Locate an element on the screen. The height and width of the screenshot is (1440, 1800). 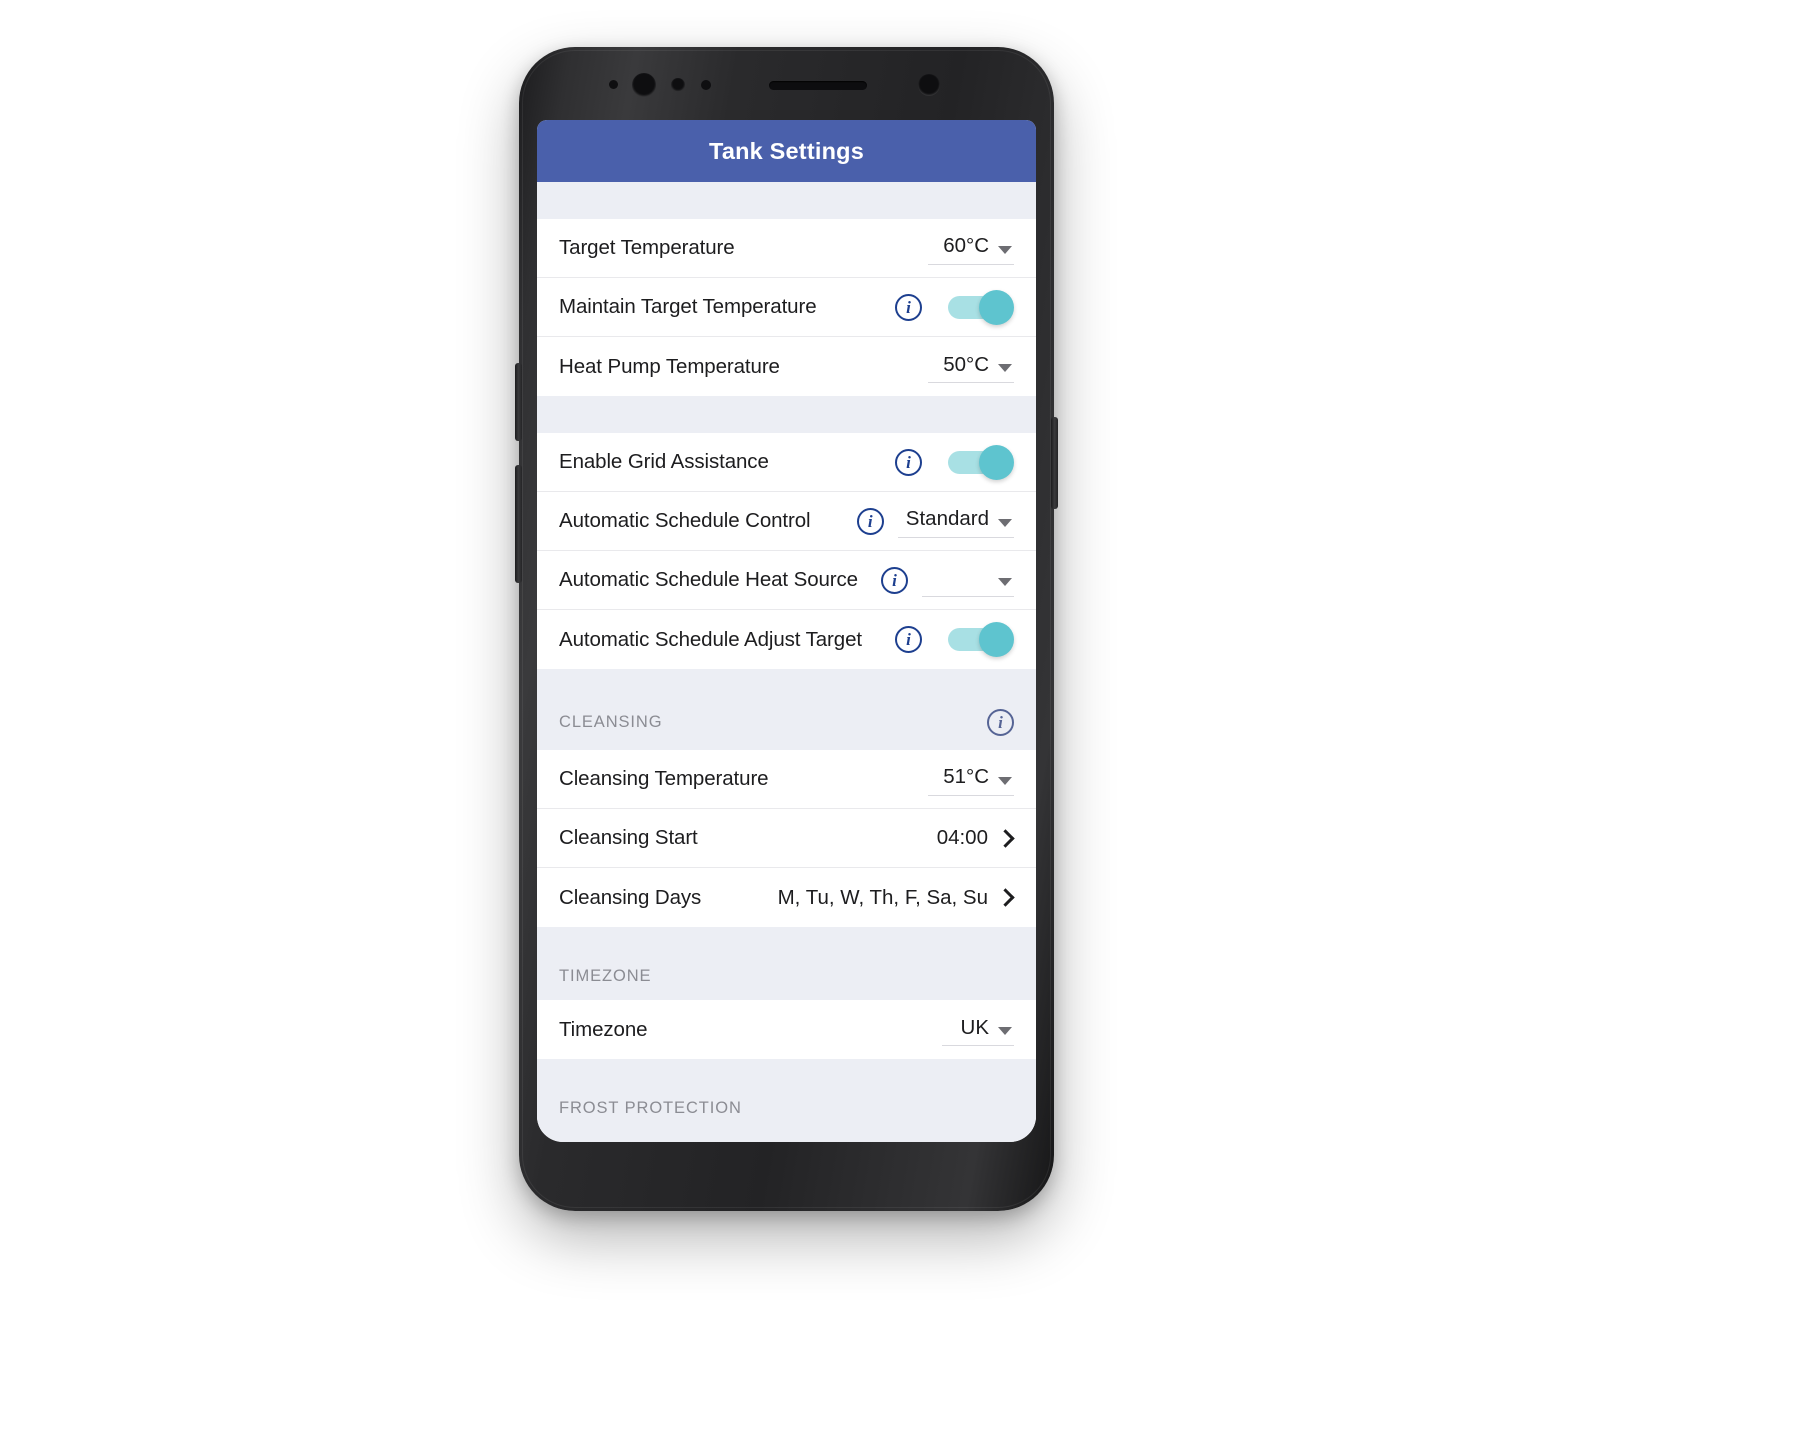
front-camera-icon is located at coordinates (644, 85).